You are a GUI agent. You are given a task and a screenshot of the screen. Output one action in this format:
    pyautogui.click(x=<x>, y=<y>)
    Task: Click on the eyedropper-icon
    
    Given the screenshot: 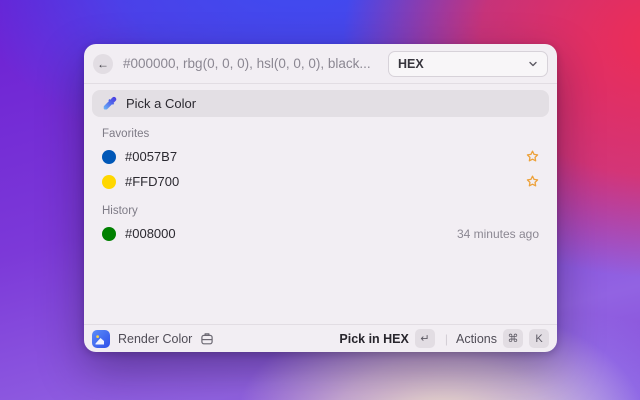 What is the action you would take?
    pyautogui.click(x=109, y=103)
    